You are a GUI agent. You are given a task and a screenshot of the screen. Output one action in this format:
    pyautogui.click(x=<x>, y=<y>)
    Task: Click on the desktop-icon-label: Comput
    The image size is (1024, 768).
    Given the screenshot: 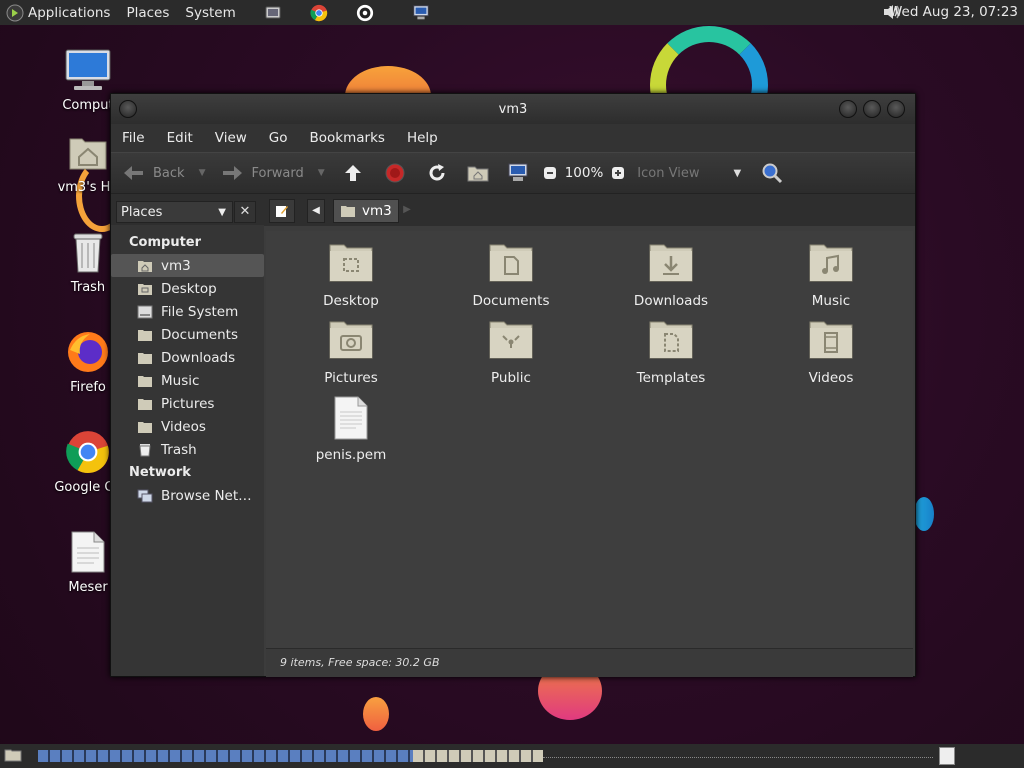 What is the action you would take?
    pyautogui.click(x=88, y=105)
    